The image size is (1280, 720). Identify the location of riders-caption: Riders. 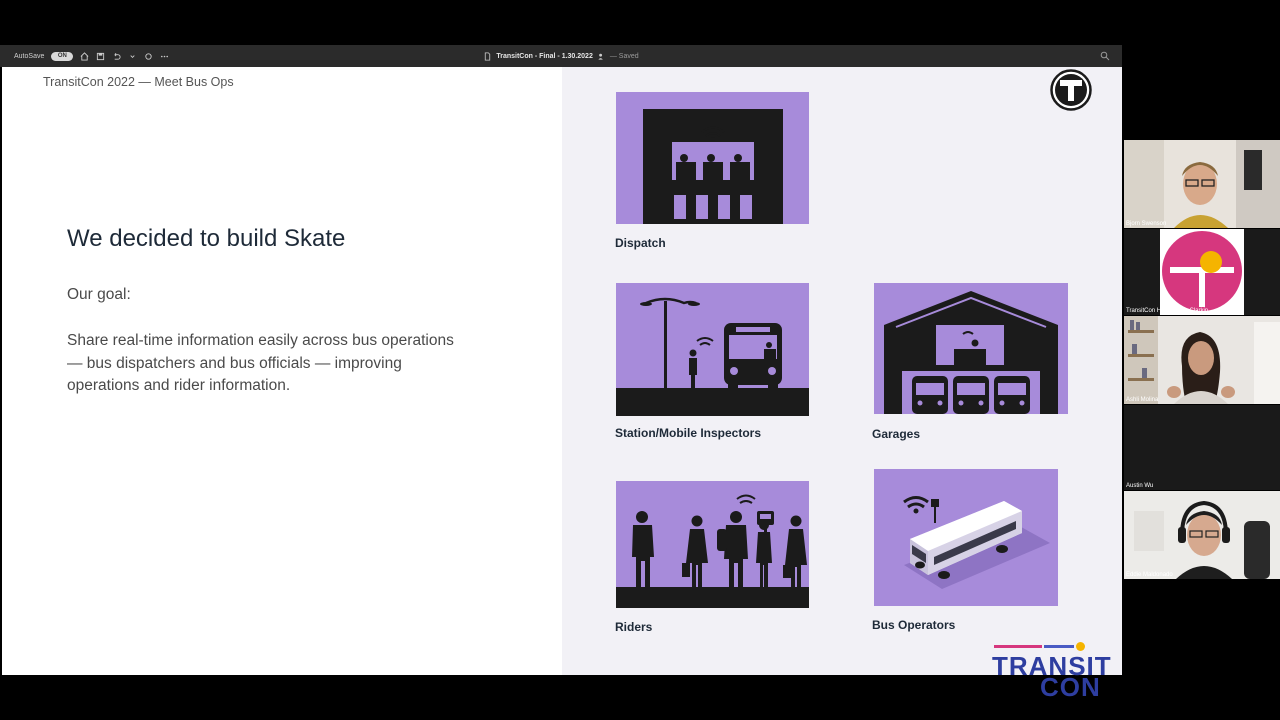
(634, 627).